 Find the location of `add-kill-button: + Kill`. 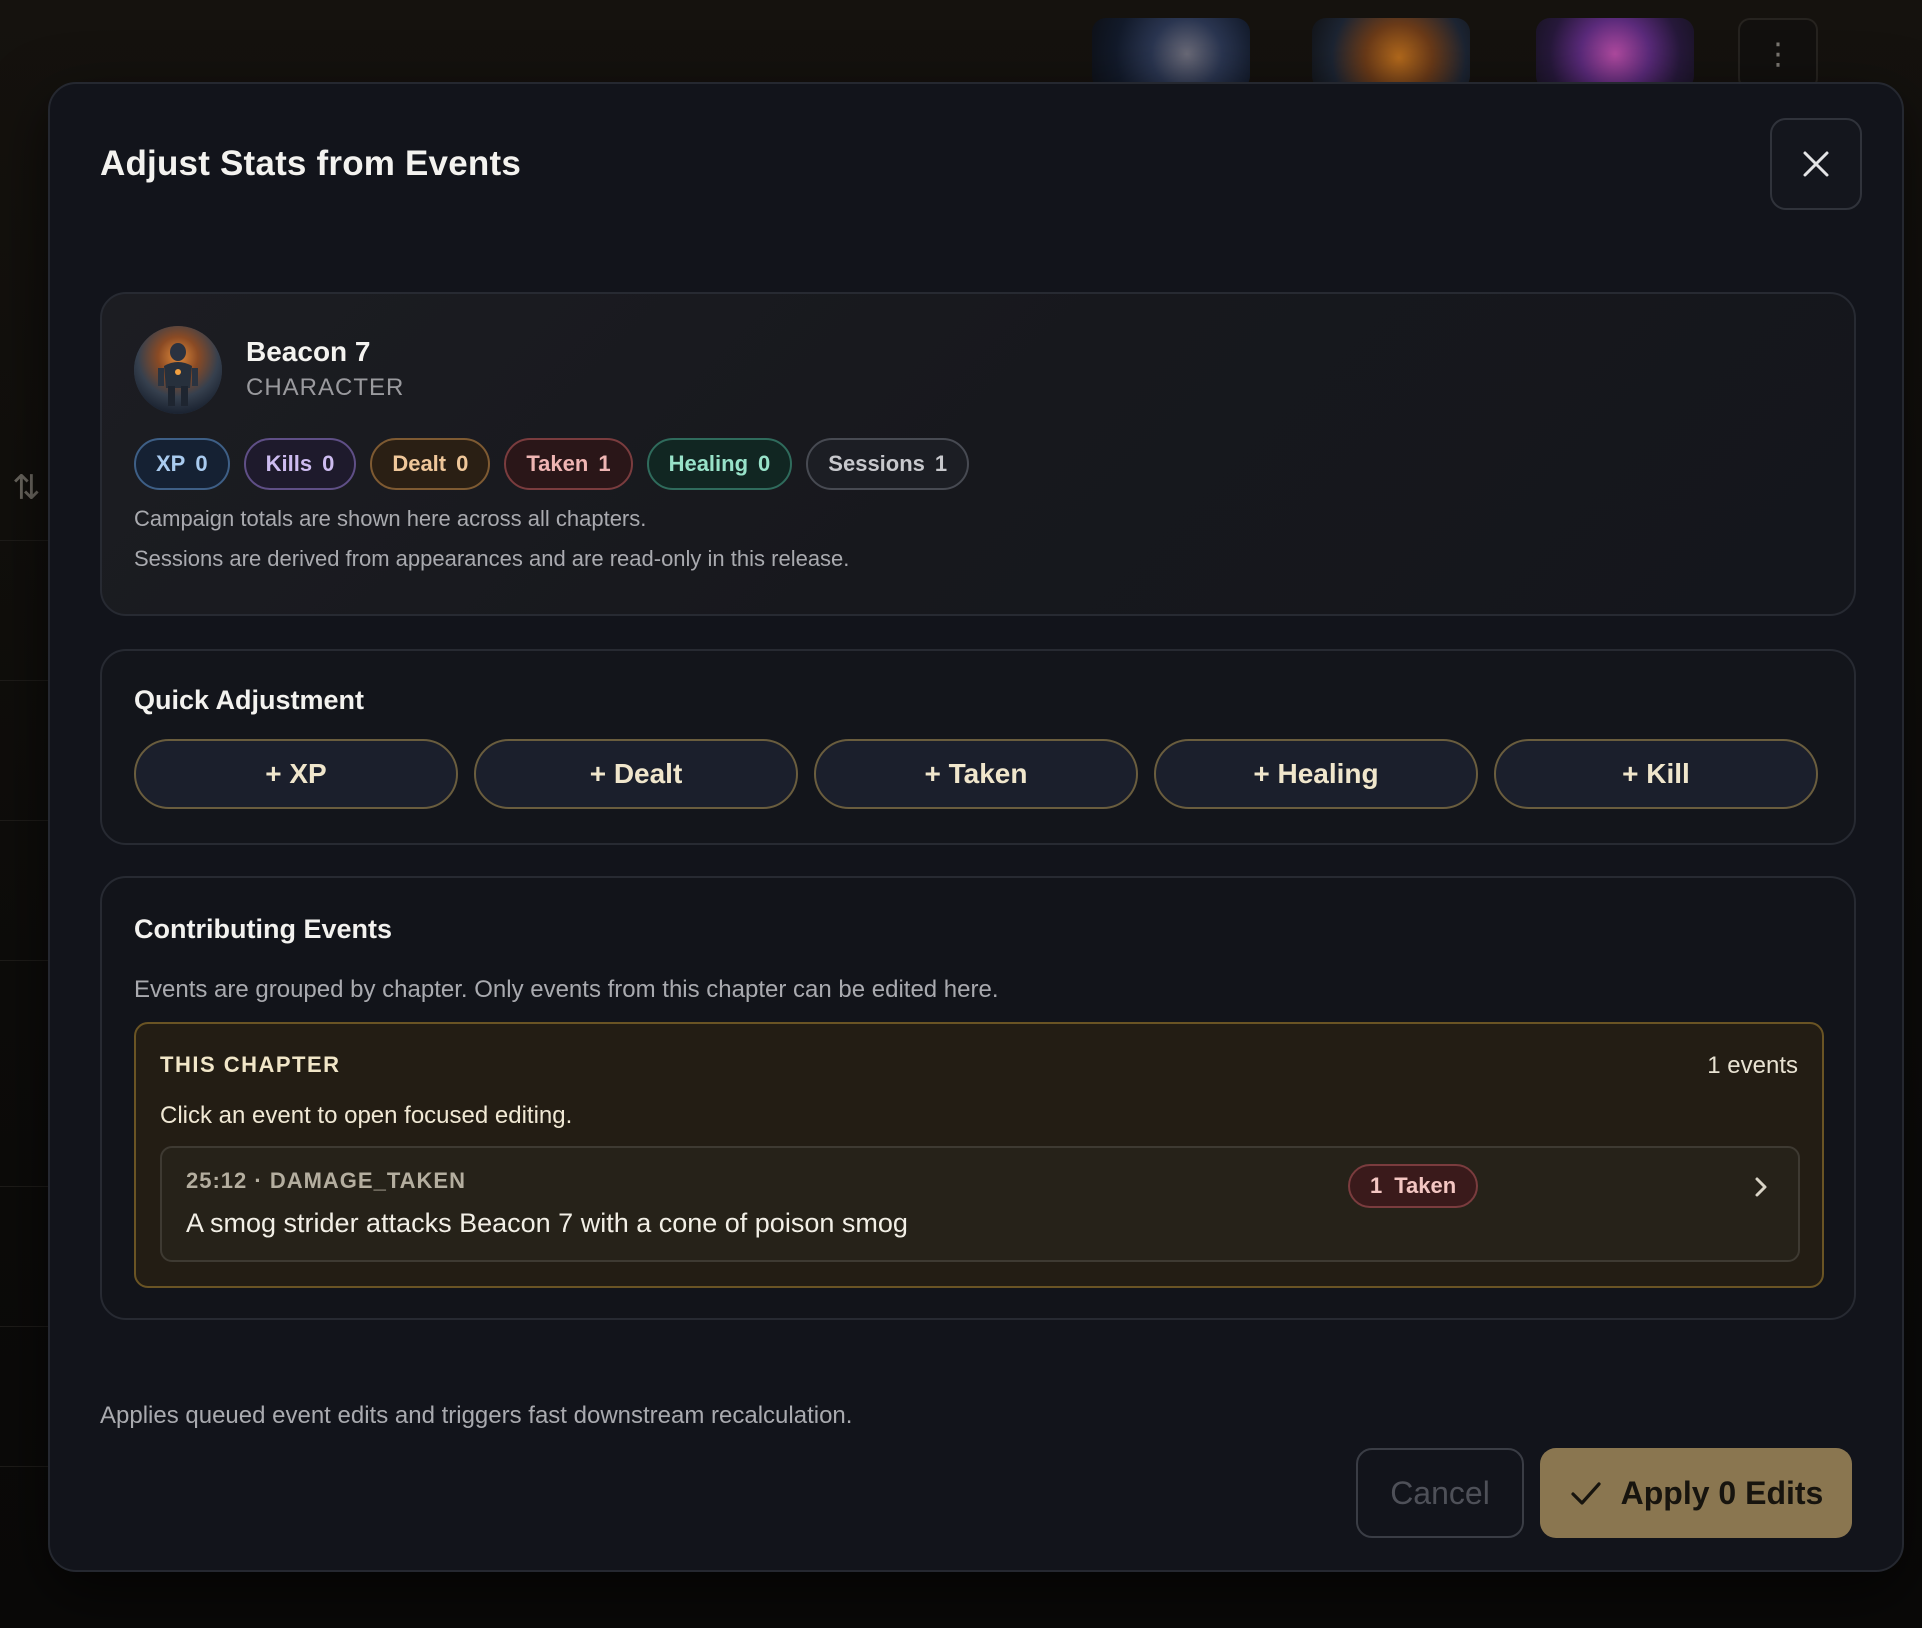

add-kill-button: + Kill is located at coordinates (1656, 774).